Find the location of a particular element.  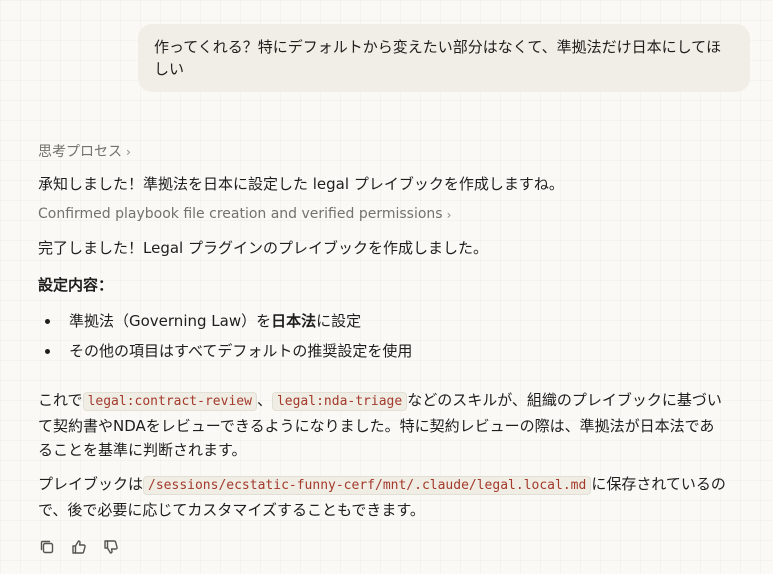

para1-pre: これで is located at coordinates (60, 400).